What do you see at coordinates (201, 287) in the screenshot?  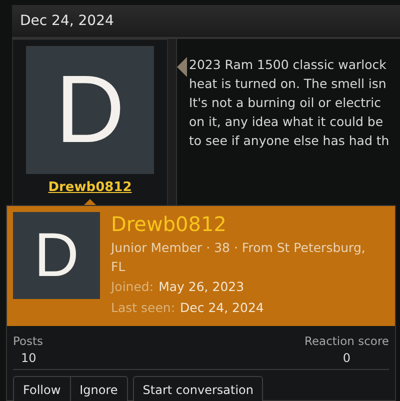 I see `joined-date: May 26, 2023` at bounding box center [201, 287].